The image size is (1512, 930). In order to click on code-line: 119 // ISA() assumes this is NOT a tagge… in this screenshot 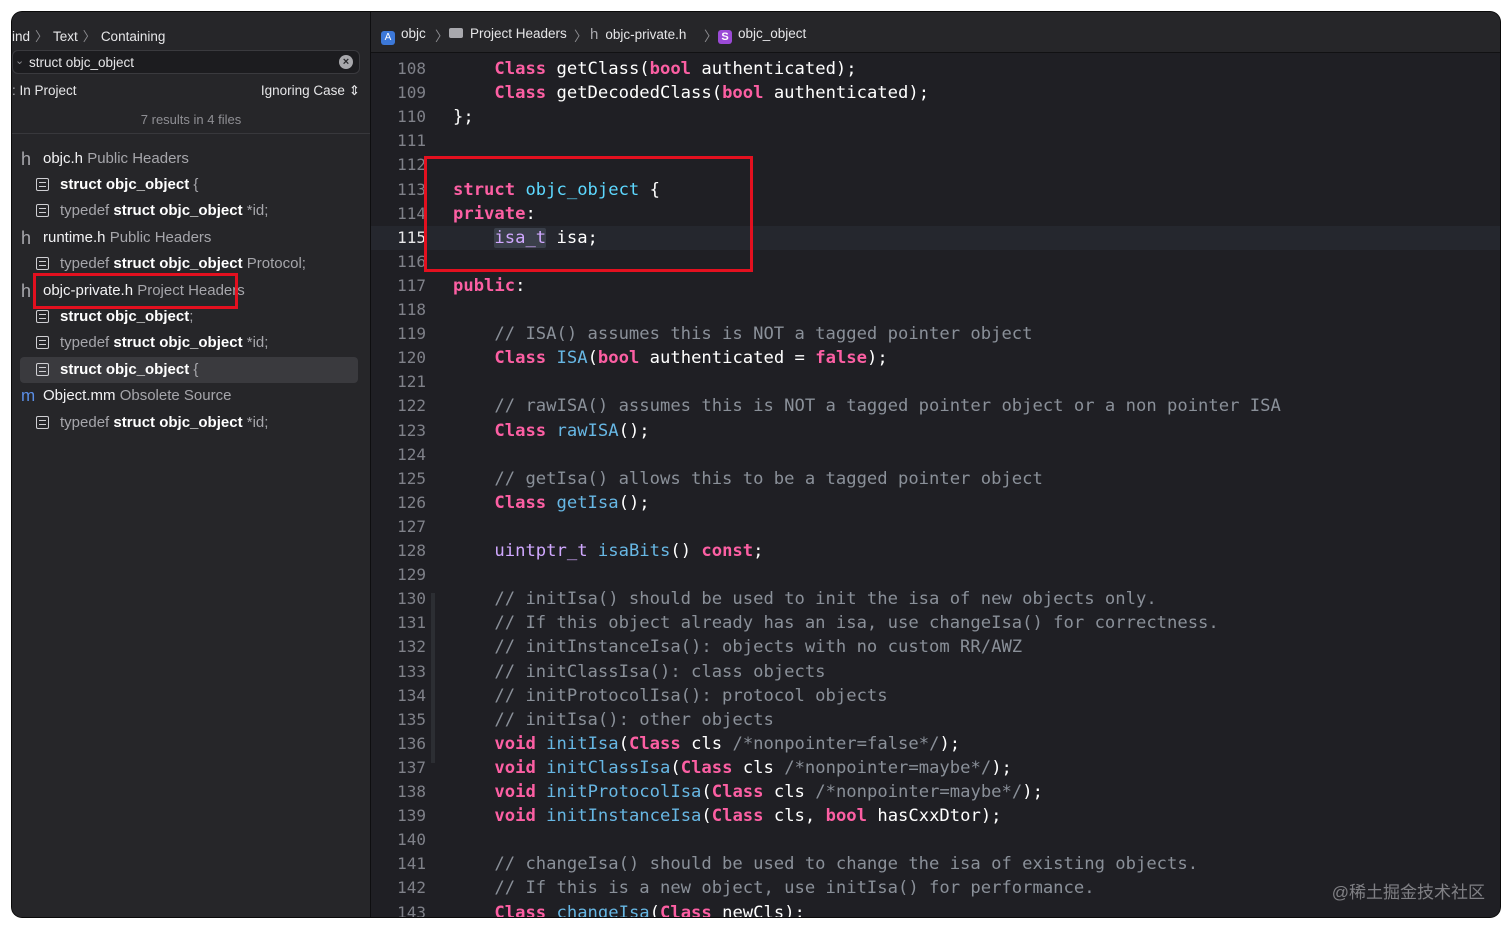, I will do `click(935, 334)`.